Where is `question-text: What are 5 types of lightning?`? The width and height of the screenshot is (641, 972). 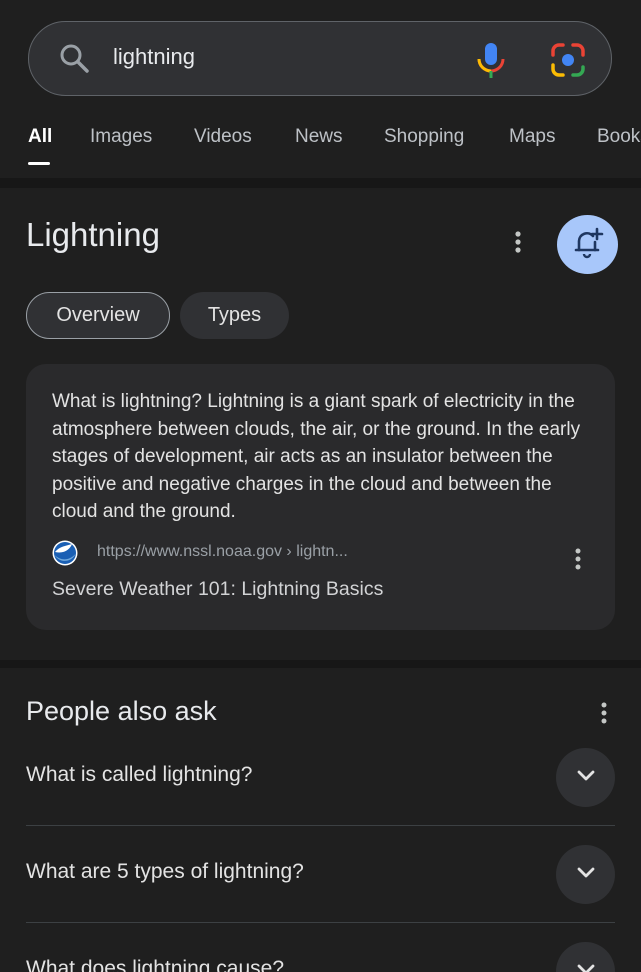
question-text: What are 5 types of lightning? is located at coordinates (165, 872).